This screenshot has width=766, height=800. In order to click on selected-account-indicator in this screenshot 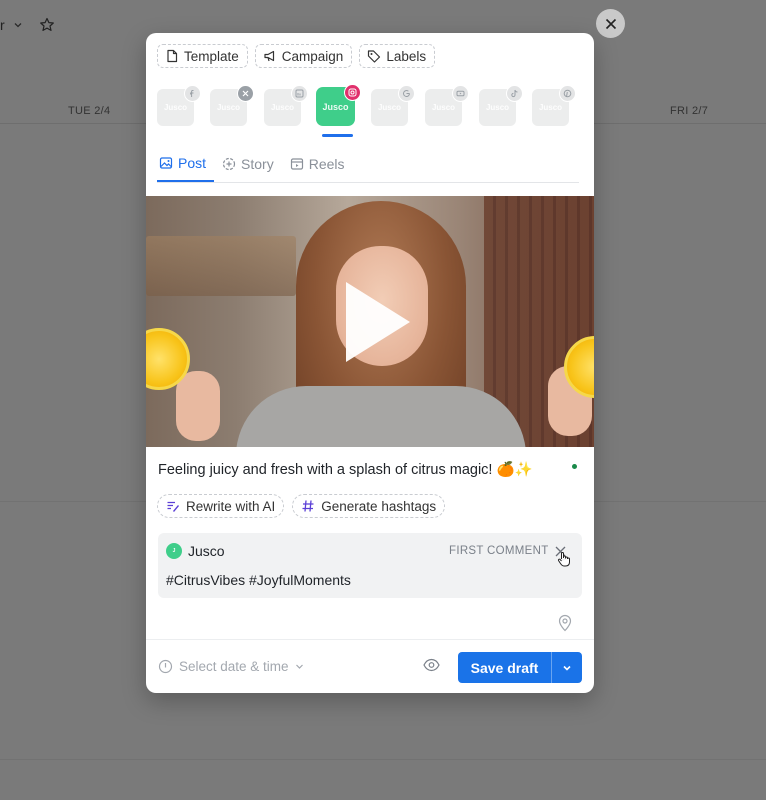, I will do `click(337, 135)`.